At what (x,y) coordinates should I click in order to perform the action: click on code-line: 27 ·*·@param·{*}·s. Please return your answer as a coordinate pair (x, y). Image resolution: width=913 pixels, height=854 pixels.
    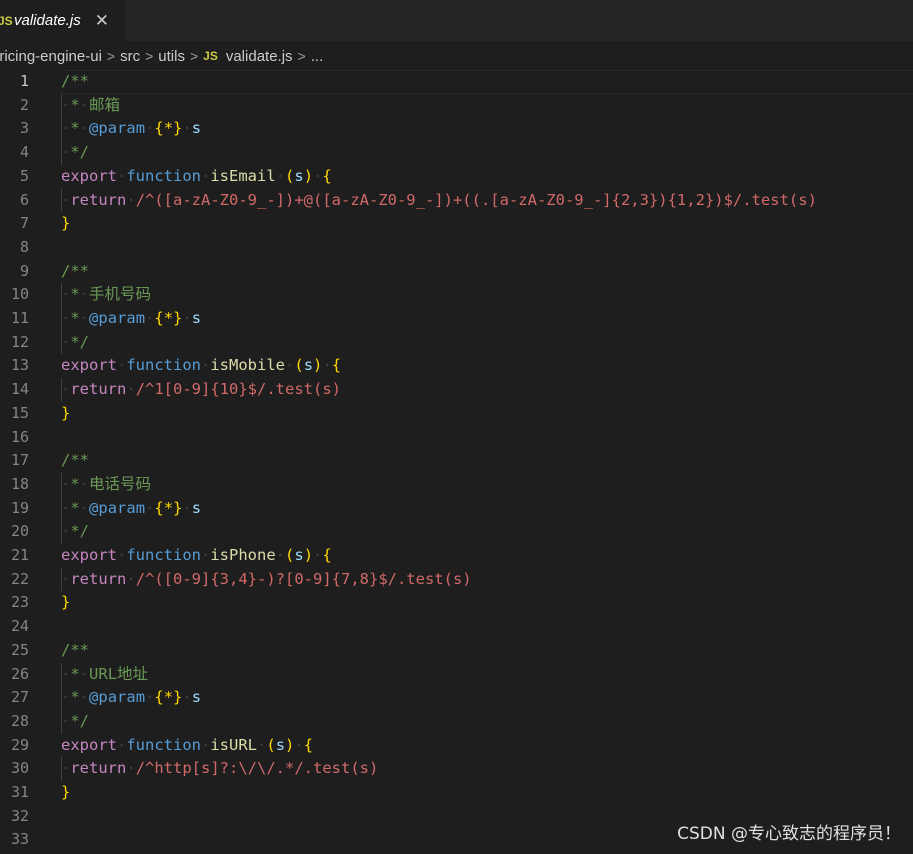
    Looking at the image, I should click on (456, 698).